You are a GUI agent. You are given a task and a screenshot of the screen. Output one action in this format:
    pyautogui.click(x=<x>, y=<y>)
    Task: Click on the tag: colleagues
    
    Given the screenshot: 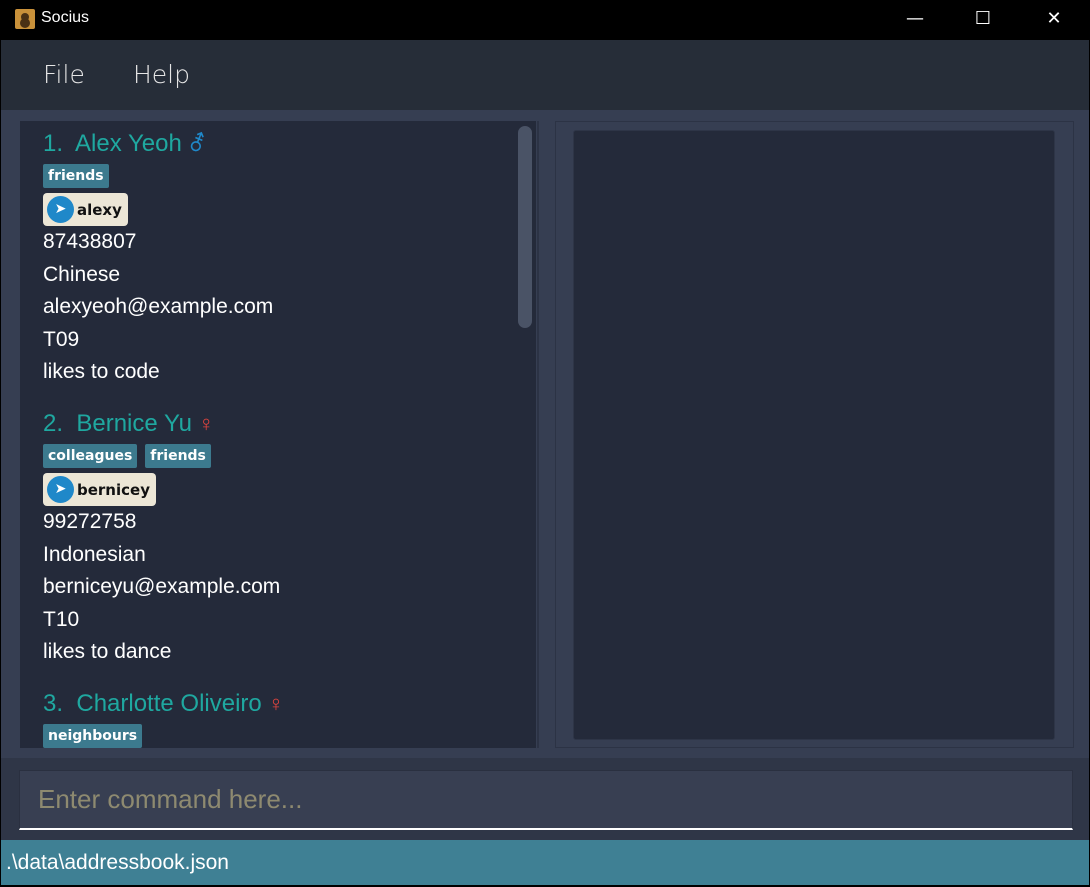 What is the action you would take?
    pyautogui.click(x=90, y=456)
    